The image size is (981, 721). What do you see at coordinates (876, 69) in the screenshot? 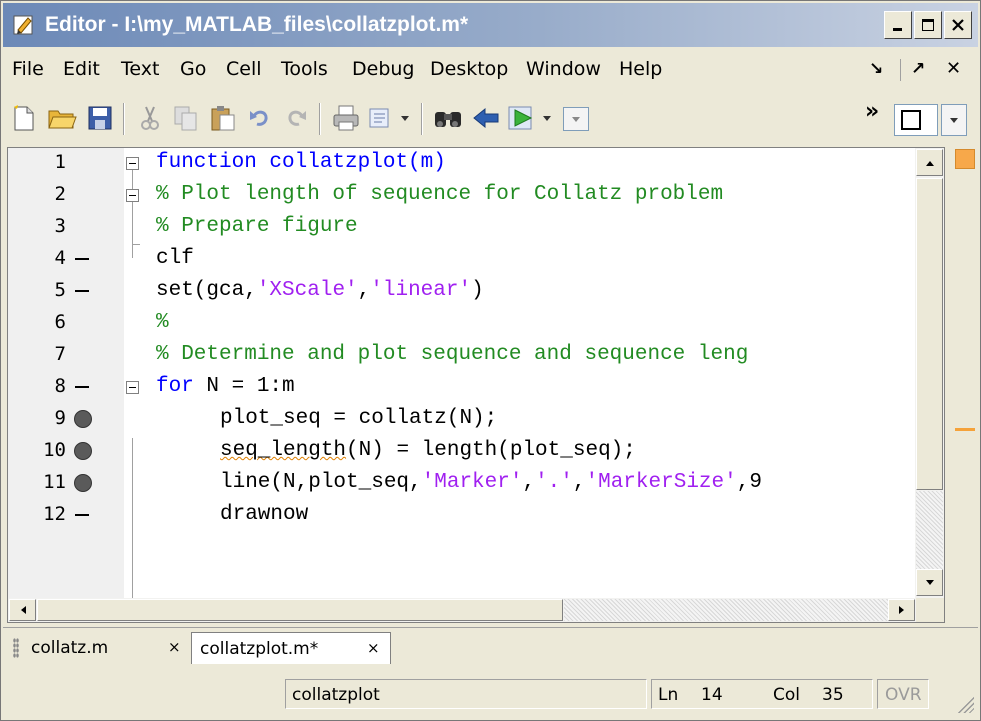
I see `dock-button: ↘` at bounding box center [876, 69].